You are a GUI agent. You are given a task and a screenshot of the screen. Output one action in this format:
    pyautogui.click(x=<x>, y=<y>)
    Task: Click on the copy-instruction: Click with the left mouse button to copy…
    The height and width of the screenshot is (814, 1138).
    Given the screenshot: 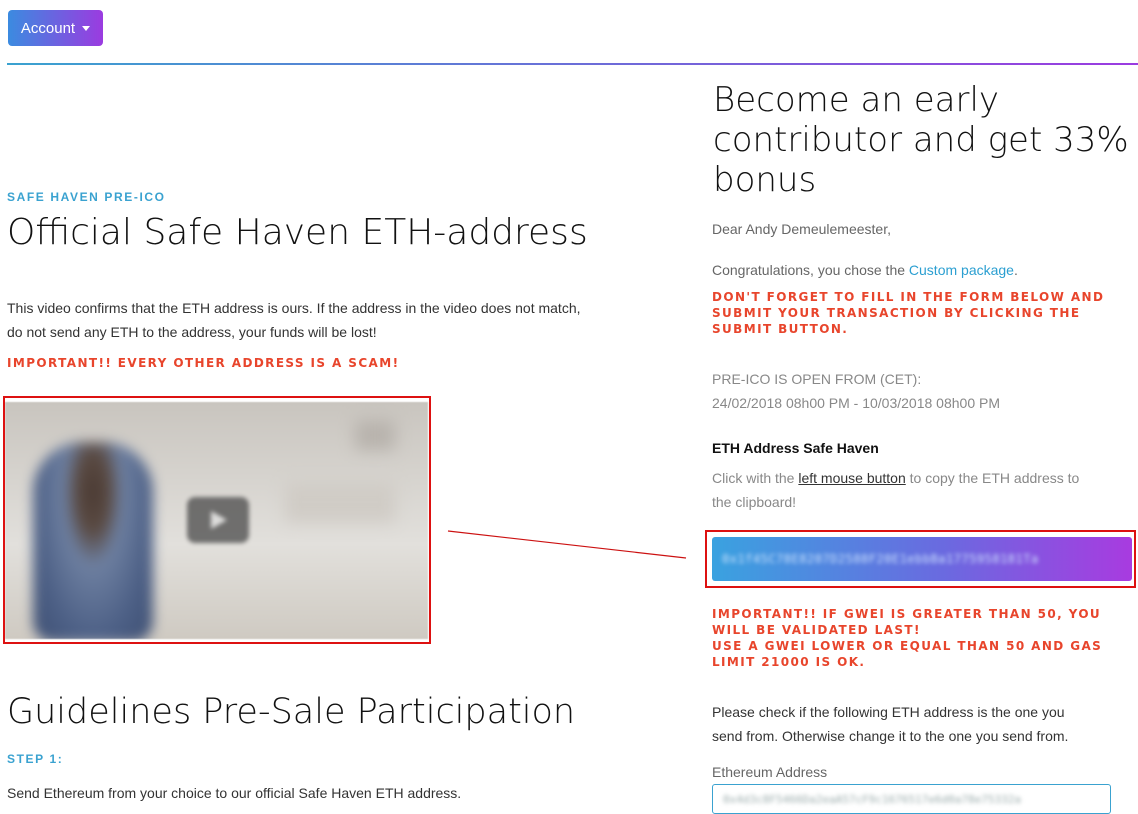 What is the action you would take?
    pyautogui.click(x=895, y=478)
    